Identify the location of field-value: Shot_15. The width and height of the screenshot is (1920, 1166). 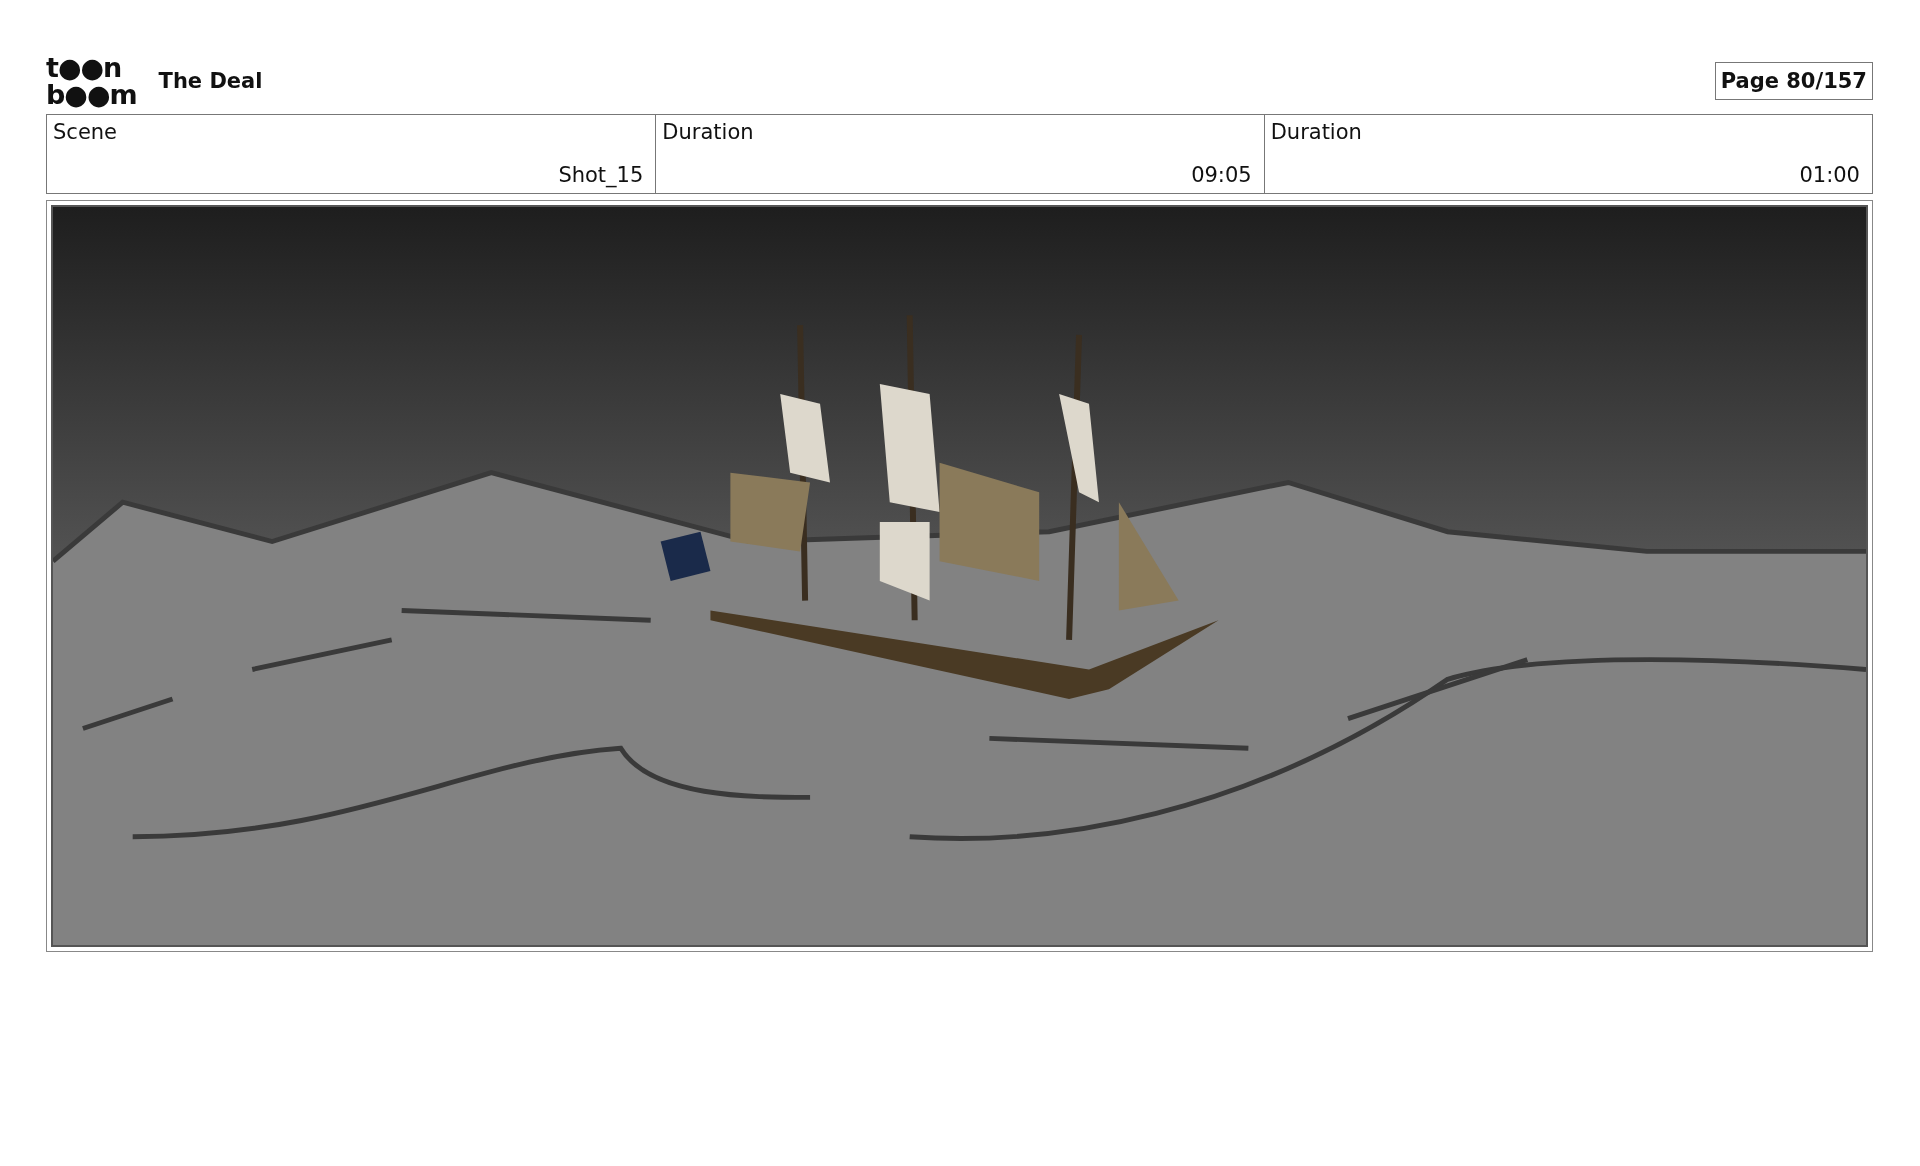
(601, 175).